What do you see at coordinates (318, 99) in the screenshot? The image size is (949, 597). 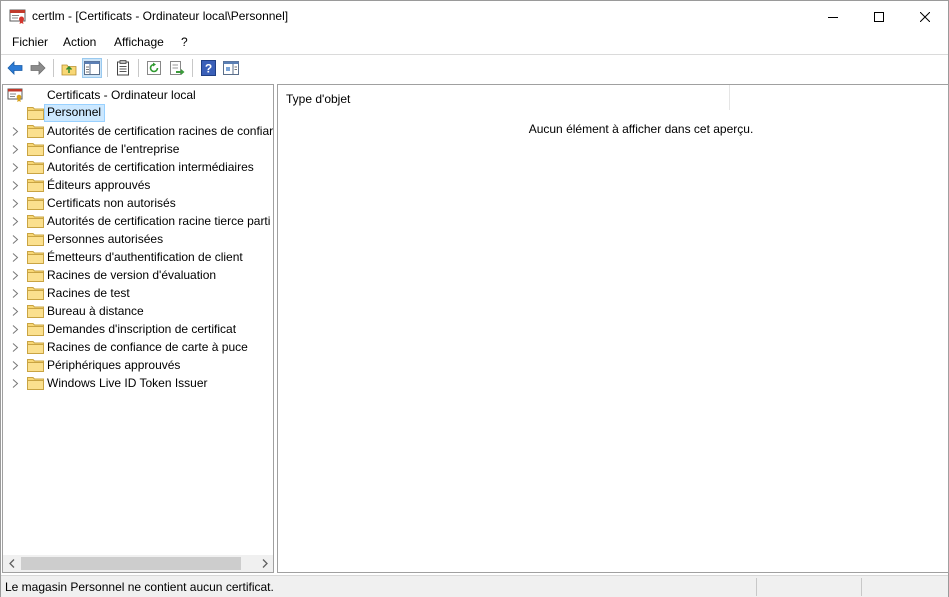 I see `column-header-type-label: Type d'objet` at bounding box center [318, 99].